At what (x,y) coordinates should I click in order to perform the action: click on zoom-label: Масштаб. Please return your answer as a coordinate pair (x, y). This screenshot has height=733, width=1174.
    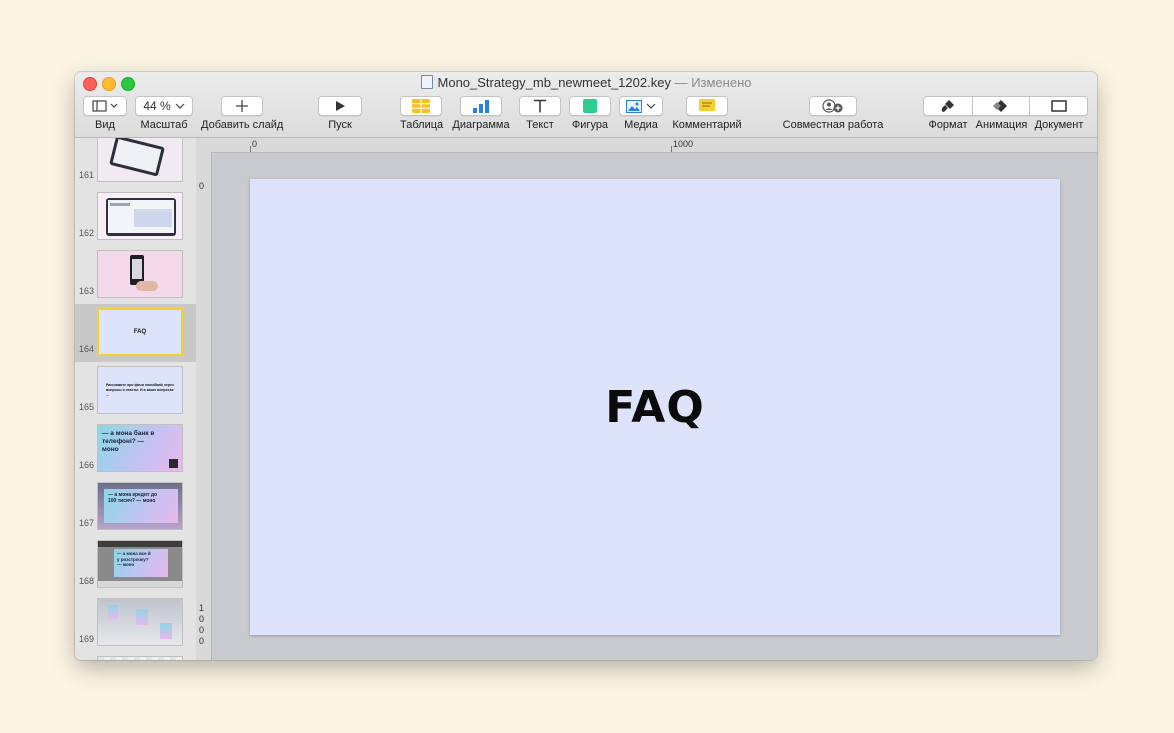
    Looking at the image, I should click on (164, 125).